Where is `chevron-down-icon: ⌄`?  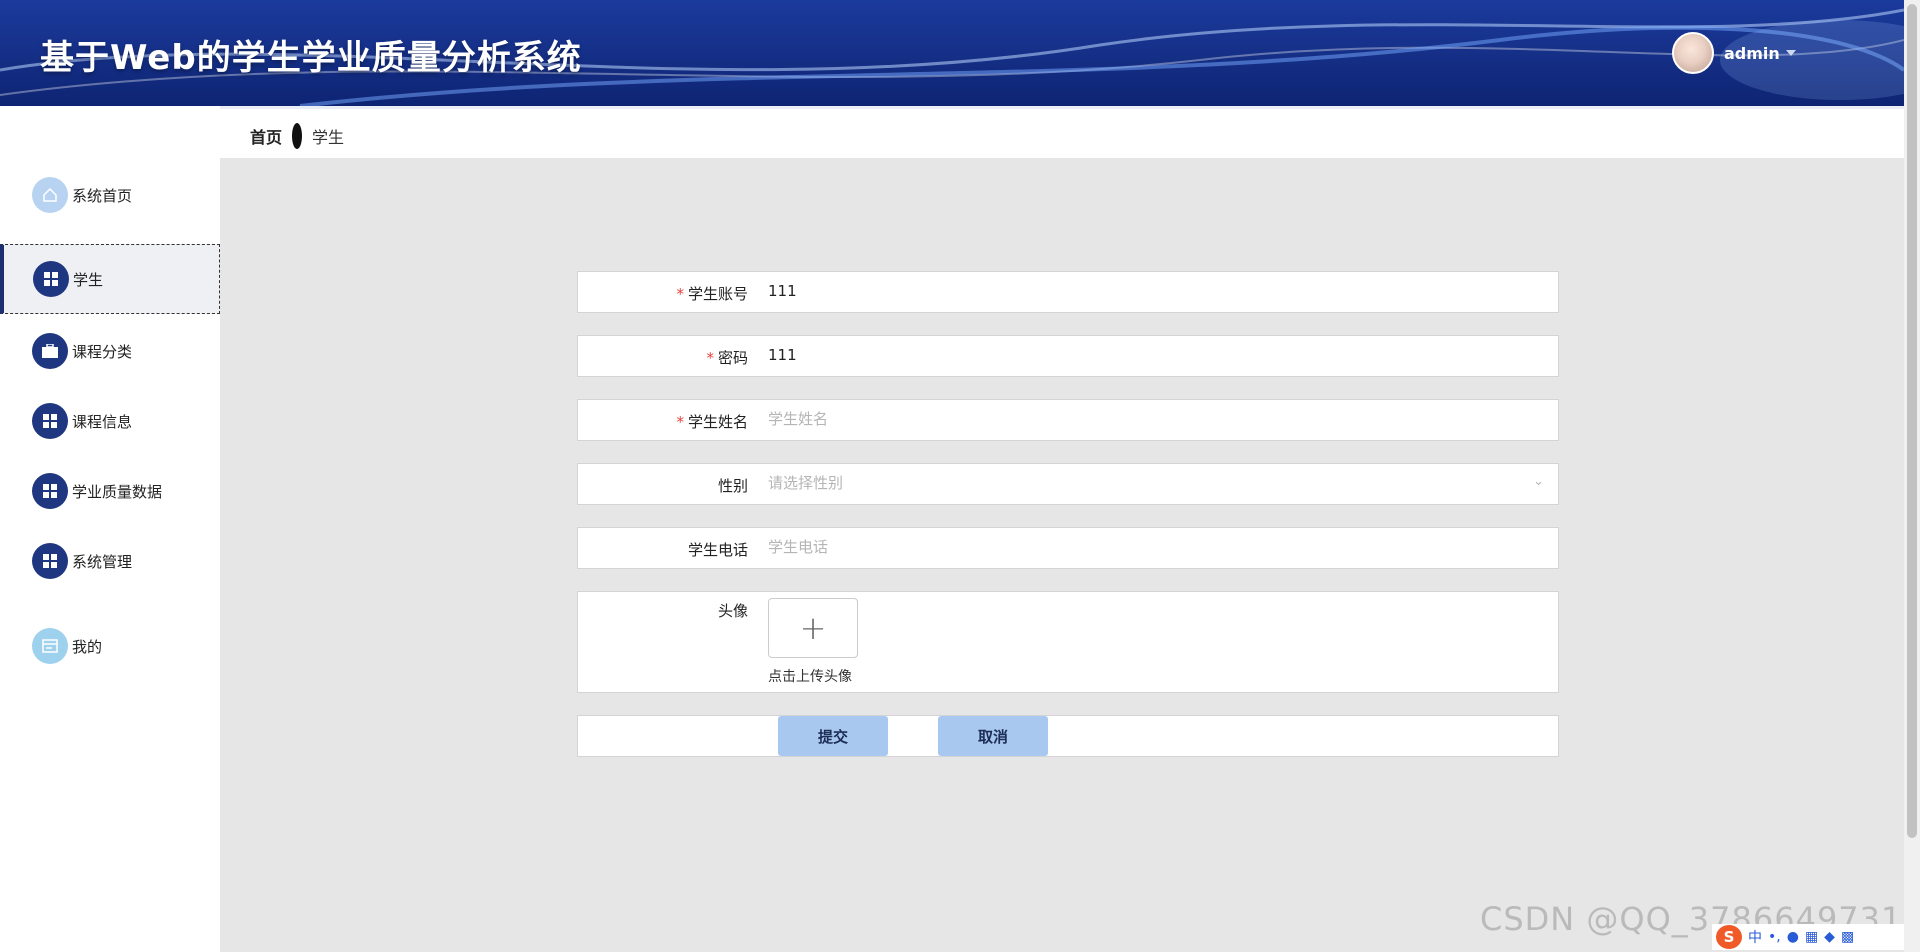 chevron-down-icon: ⌄ is located at coordinates (1538, 481).